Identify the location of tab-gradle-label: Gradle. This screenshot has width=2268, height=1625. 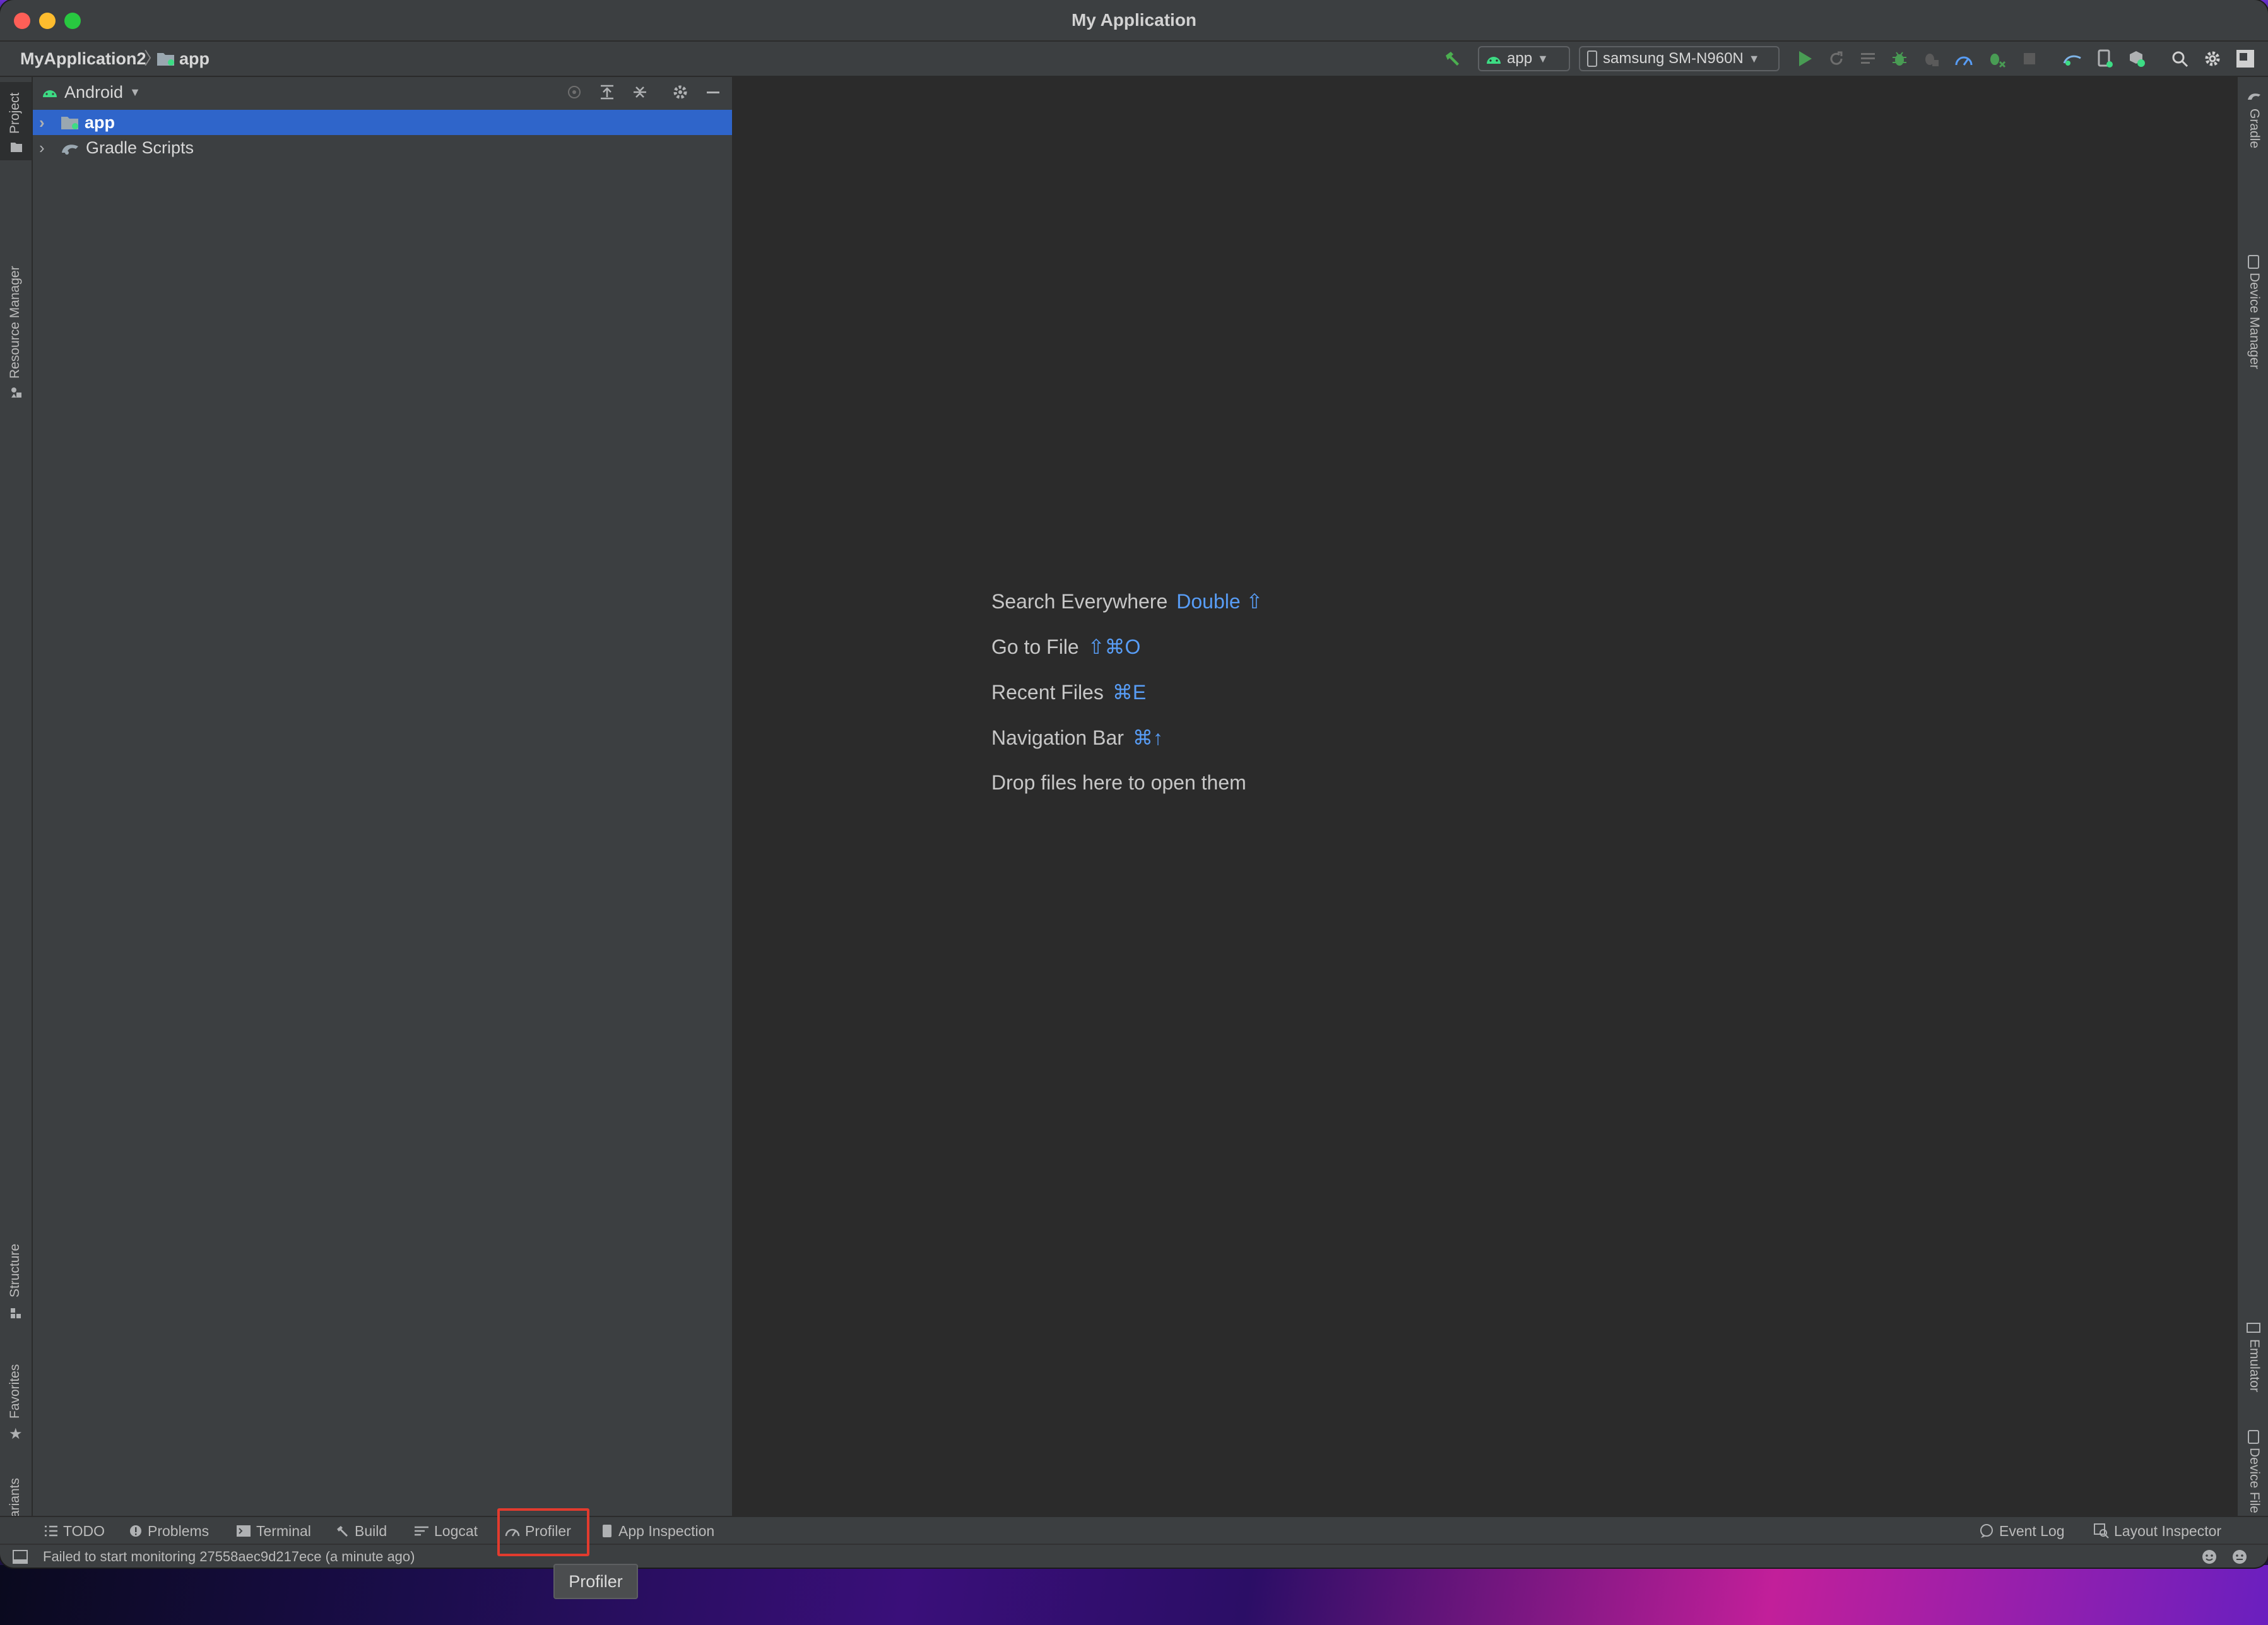
(2254, 129).